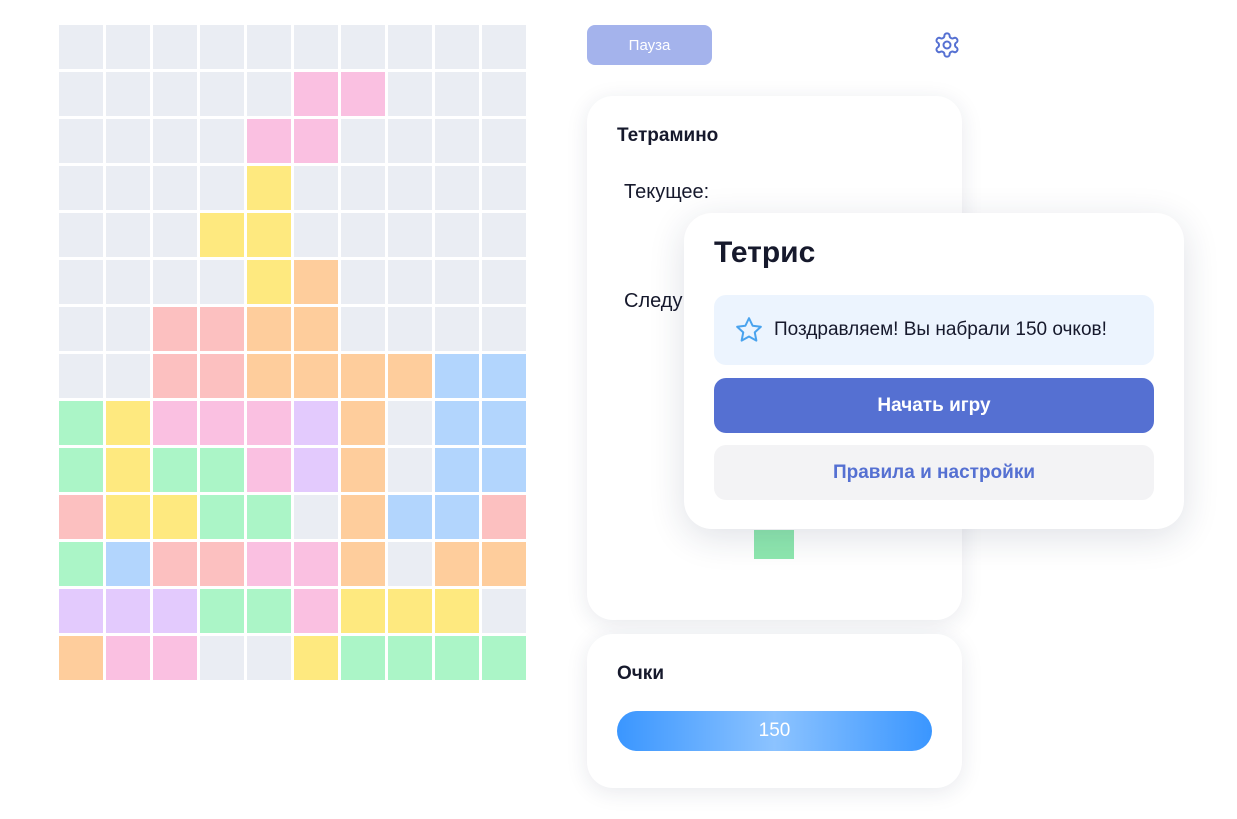 This screenshot has height=819, width=1237. Describe the element at coordinates (640, 673) in the screenshot. I see `score-card-title: Очки` at that location.